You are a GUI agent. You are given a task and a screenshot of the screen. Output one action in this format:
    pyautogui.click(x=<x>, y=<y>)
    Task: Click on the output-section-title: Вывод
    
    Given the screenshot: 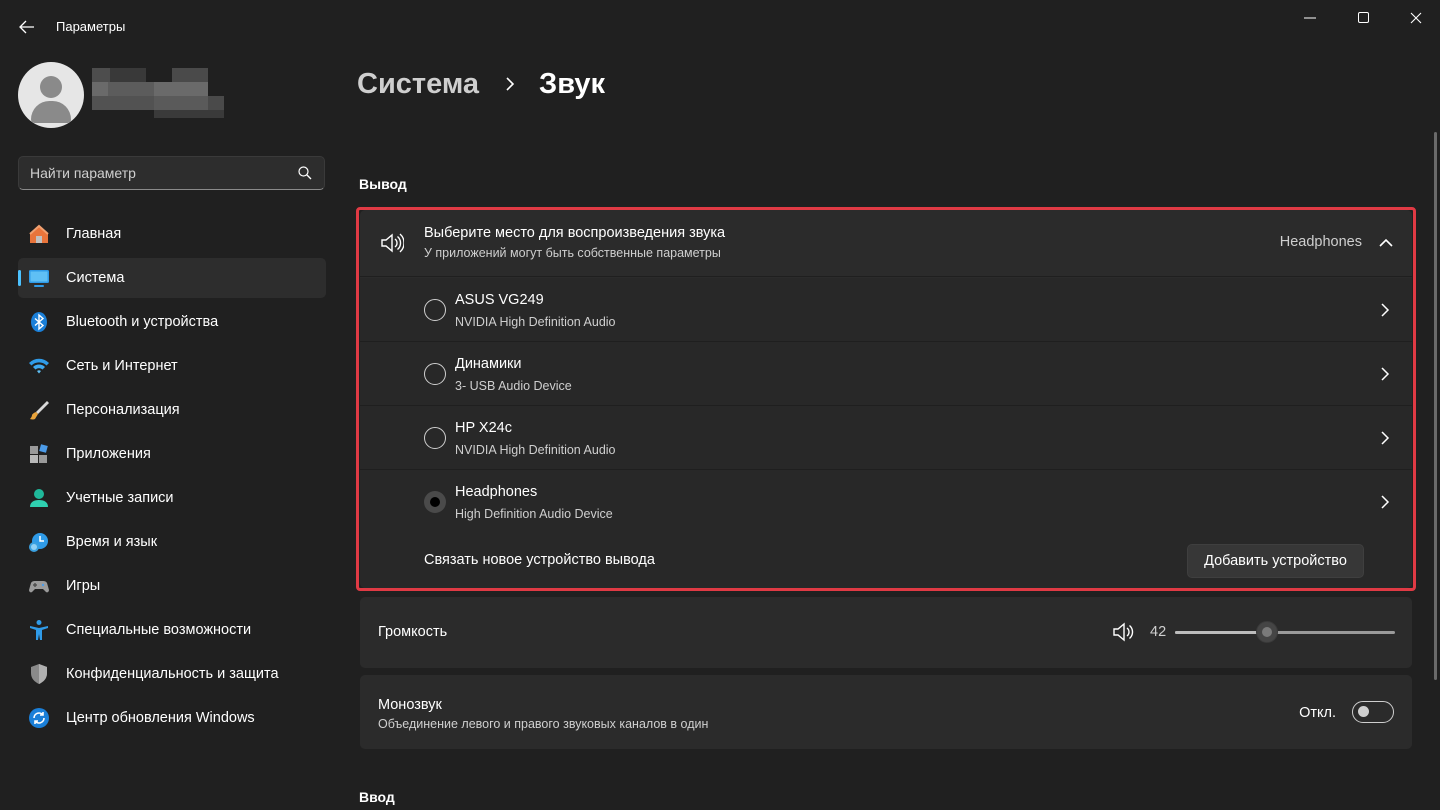 What is the action you would take?
    pyautogui.click(x=383, y=184)
    